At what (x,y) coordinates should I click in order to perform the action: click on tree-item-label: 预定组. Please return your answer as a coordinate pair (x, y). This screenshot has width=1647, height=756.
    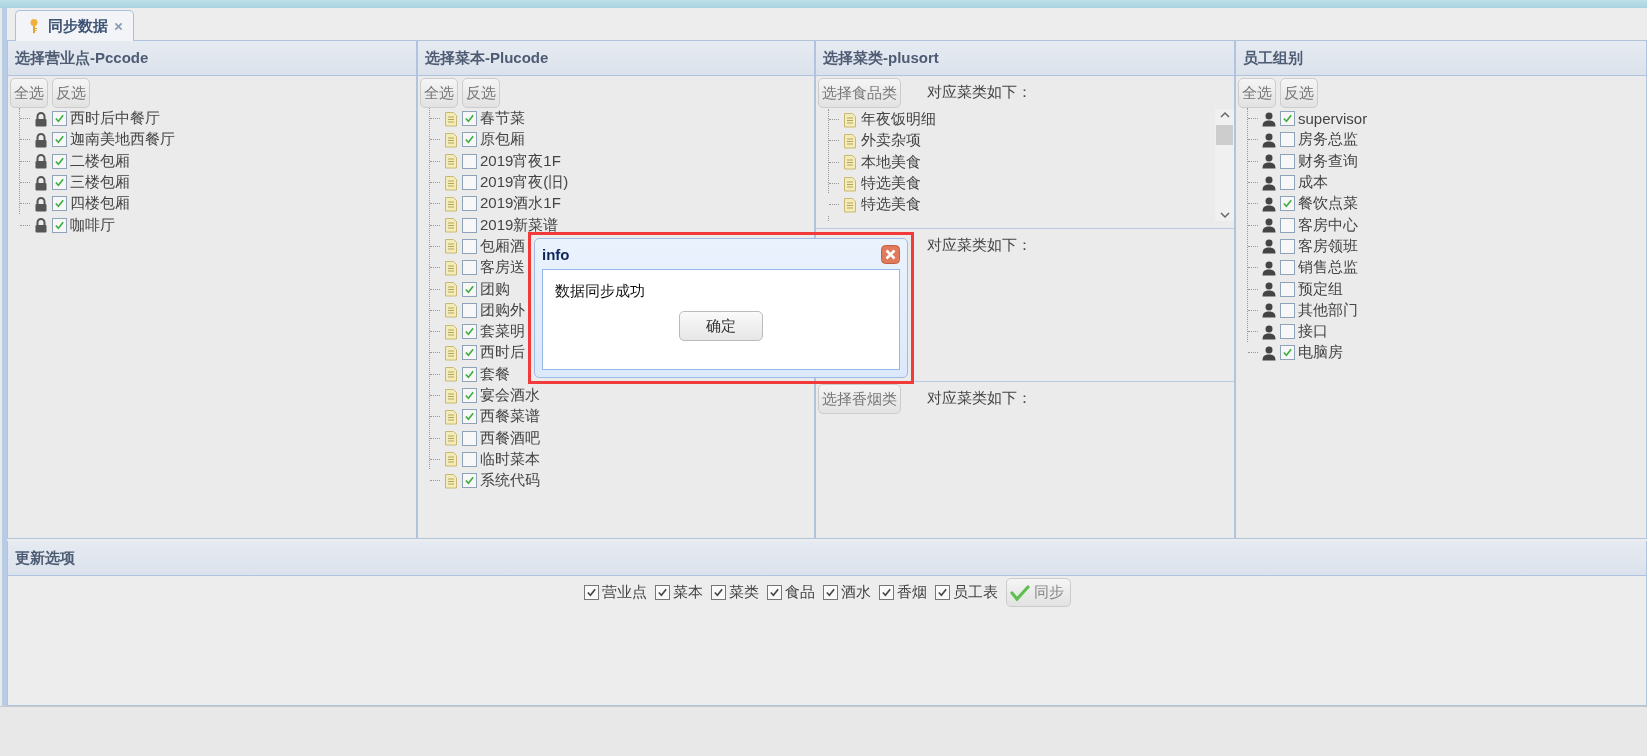
    Looking at the image, I should click on (1320, 289).